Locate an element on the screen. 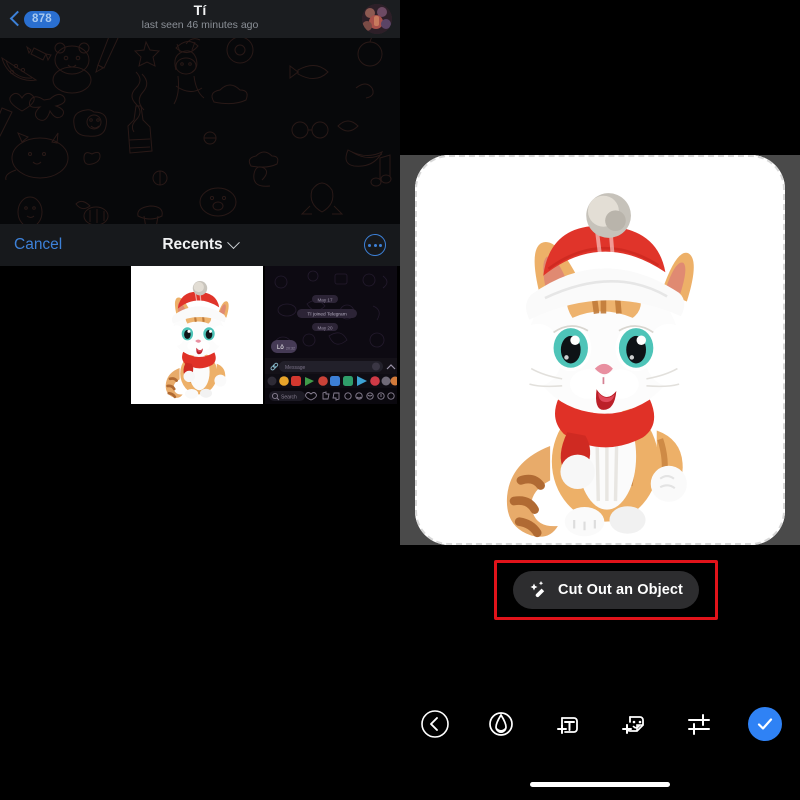 The image size is (800, 800). screenshot-date-2: May 20 is located at coordinates (325, 328).